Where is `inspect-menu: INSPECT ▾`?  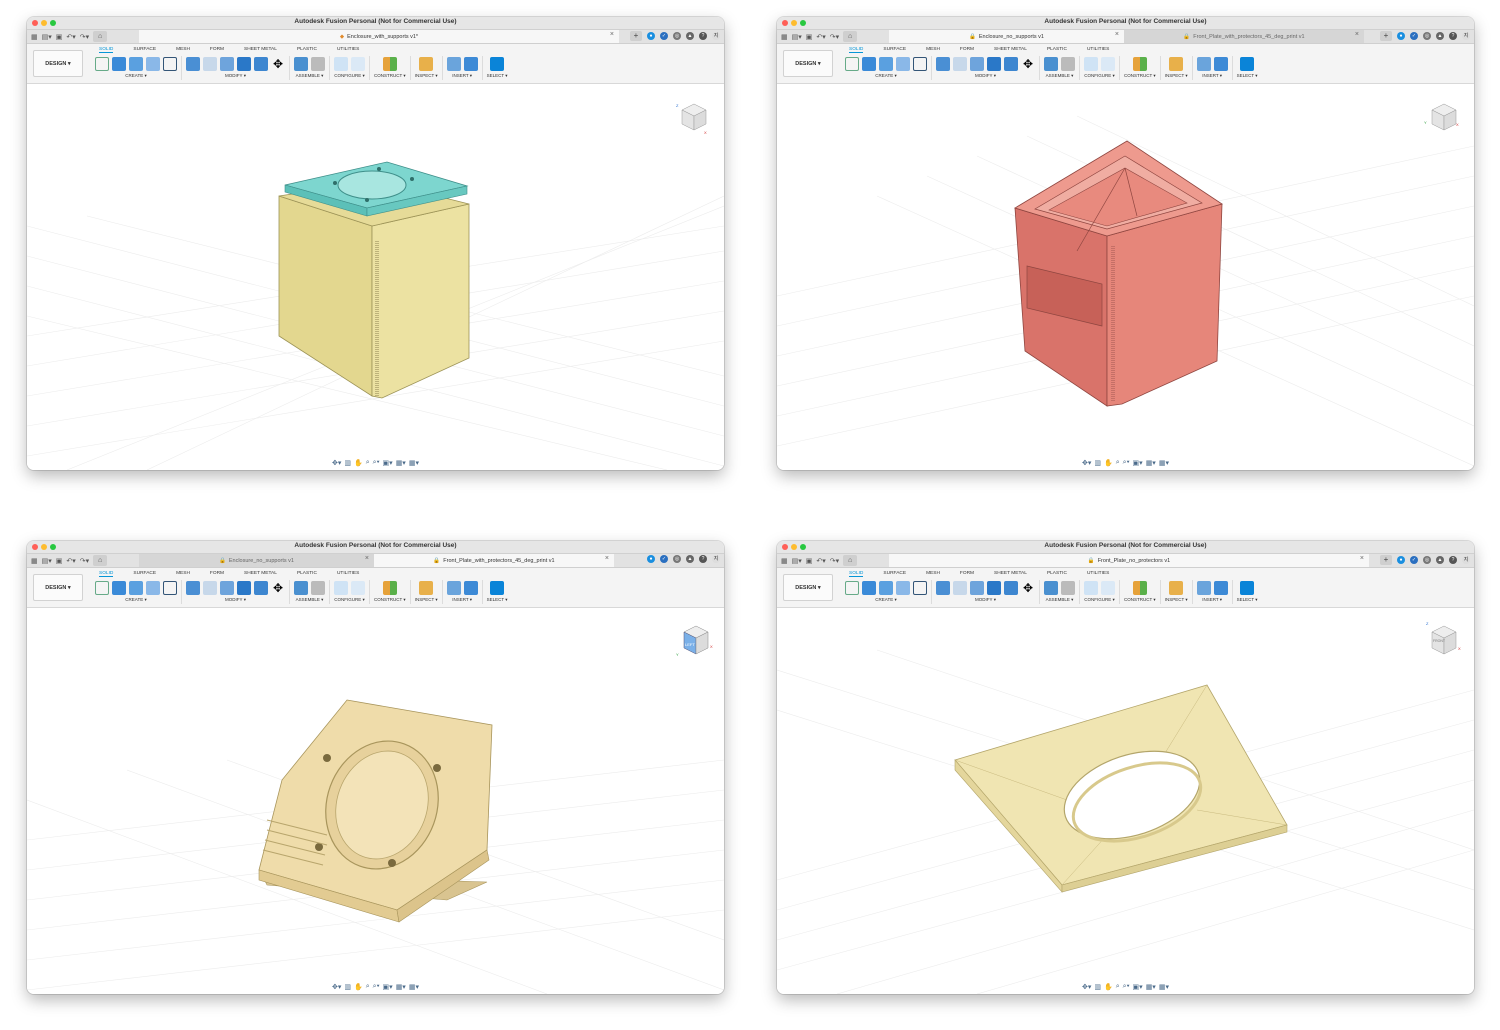
inspect-menu: INSPECT ▾ is located at coordinates (426, 600).